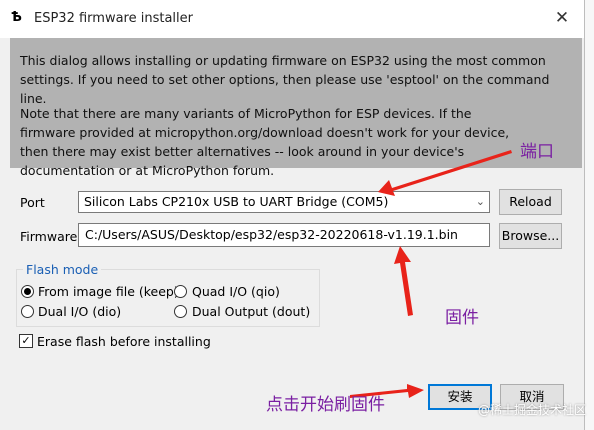 Image resolution: width=594 pixels, height=430 pixels. I want to click on watermark: @稀土掘金技术社区, so click(532, 410).